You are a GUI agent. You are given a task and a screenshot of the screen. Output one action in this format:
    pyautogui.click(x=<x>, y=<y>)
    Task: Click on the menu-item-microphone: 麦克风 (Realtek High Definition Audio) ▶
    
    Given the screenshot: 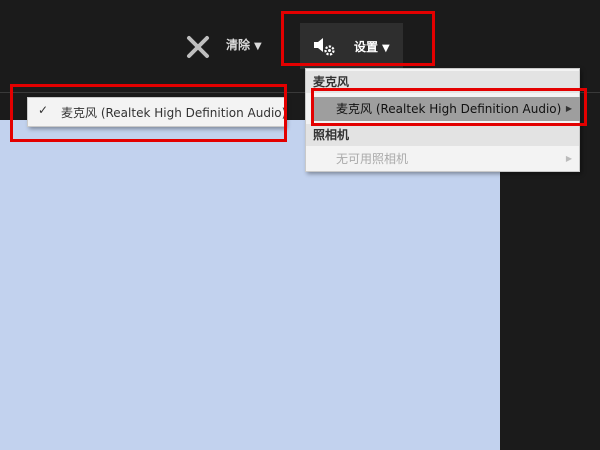 What is the action you would take?
    pyautogui.click(x=447, y=109)
    